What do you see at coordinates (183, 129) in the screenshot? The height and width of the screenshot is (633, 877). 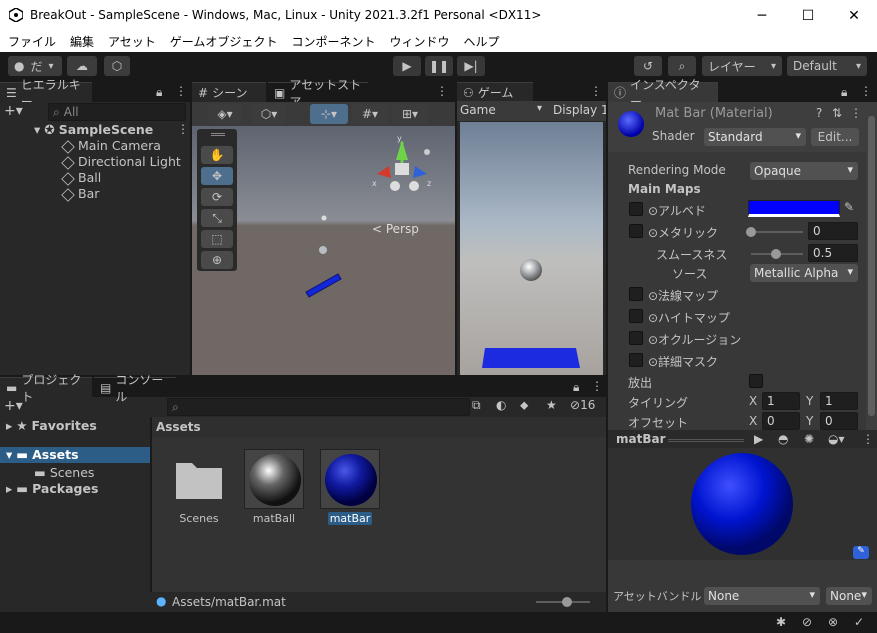 I see `scene-more-icon: ⋮` at bounding box center [183, 129].